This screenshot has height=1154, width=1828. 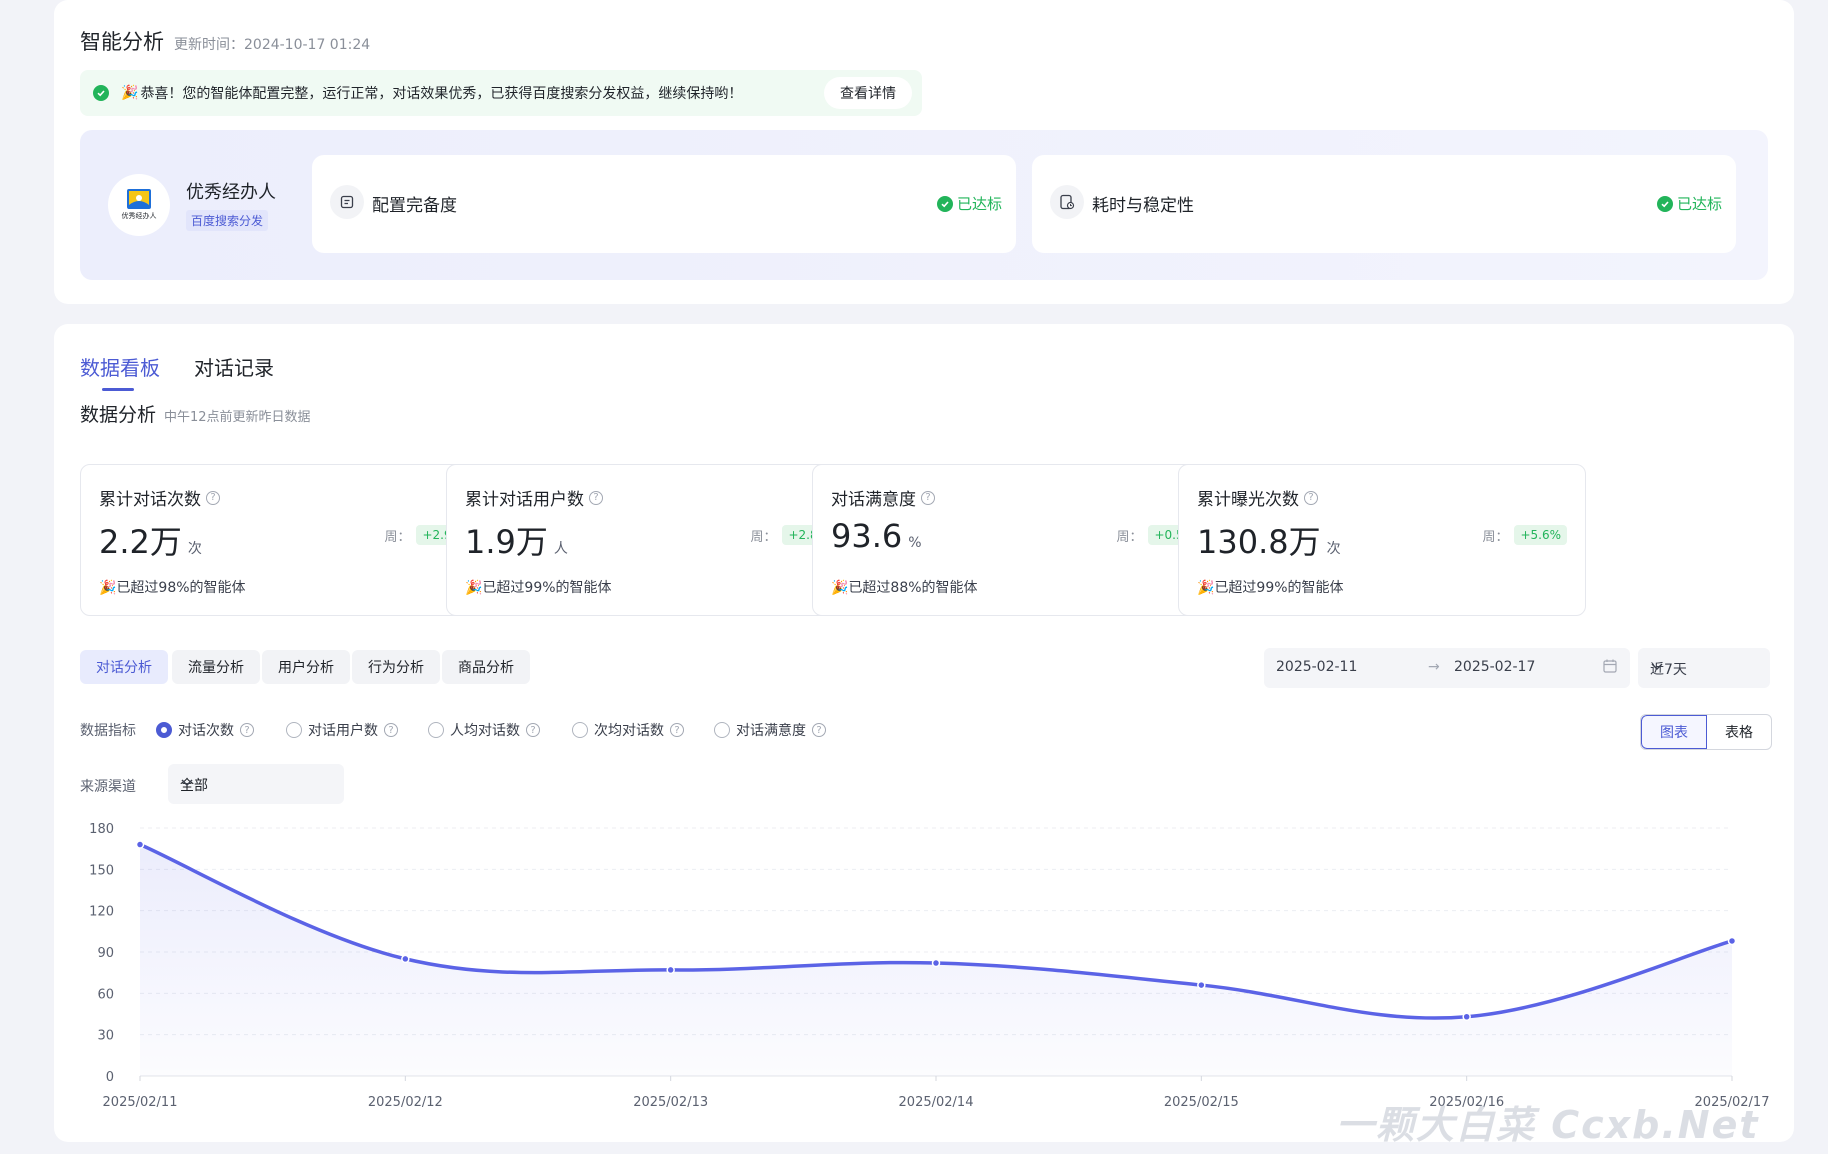 I want to click on y-tick-label: 150, so click(x=101, y=870).